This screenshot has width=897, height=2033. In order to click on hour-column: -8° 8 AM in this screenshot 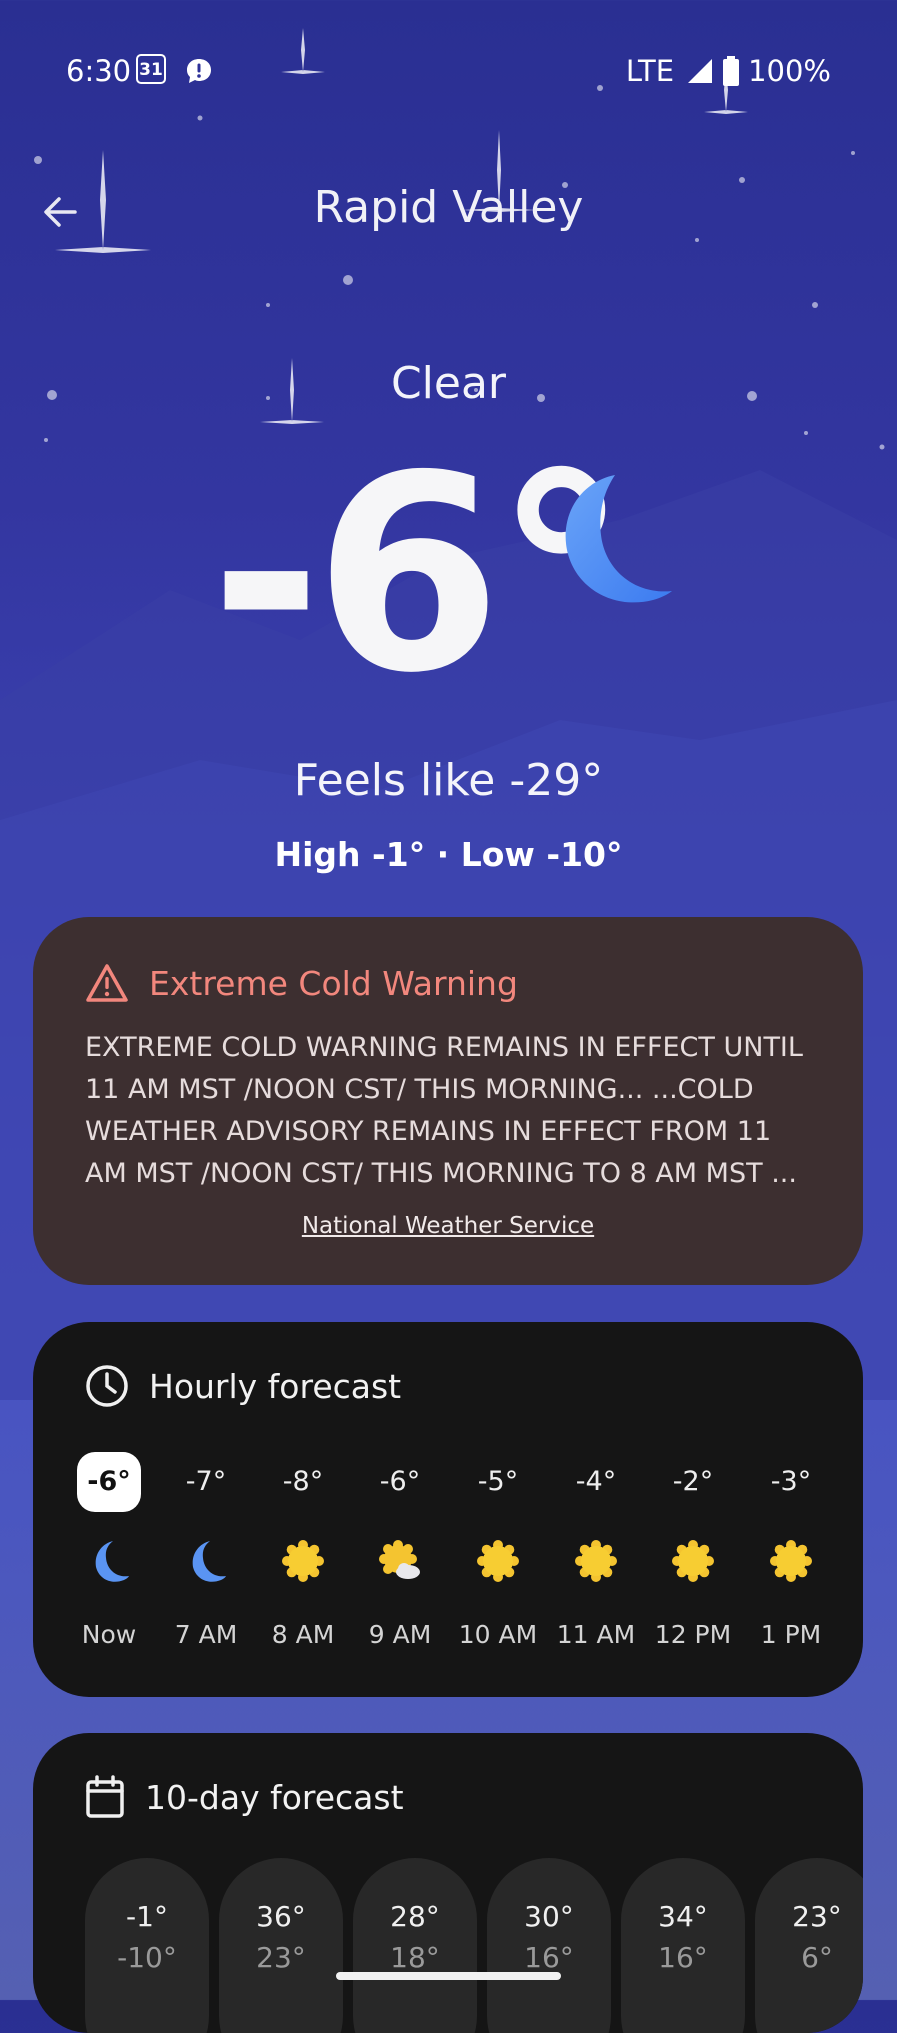, I will do `click(303, 1550)`.